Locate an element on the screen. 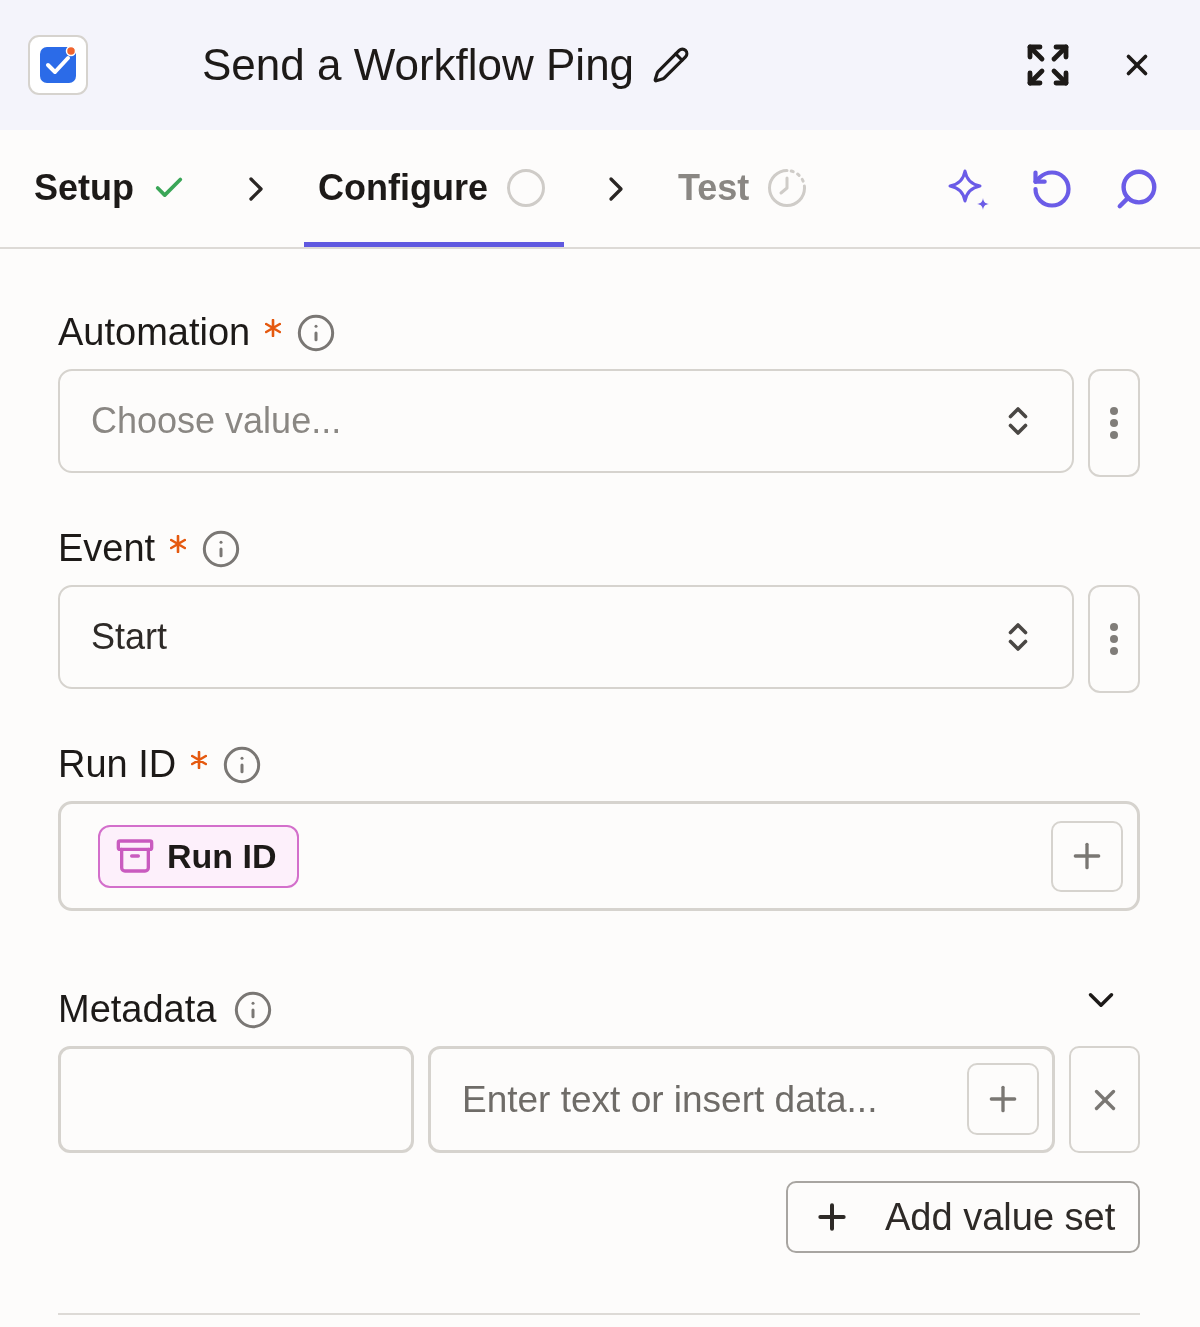 Image resolution: width=1200 pixels, height=1327 pixels. select-field: Start is located at coordinates (566, 637).